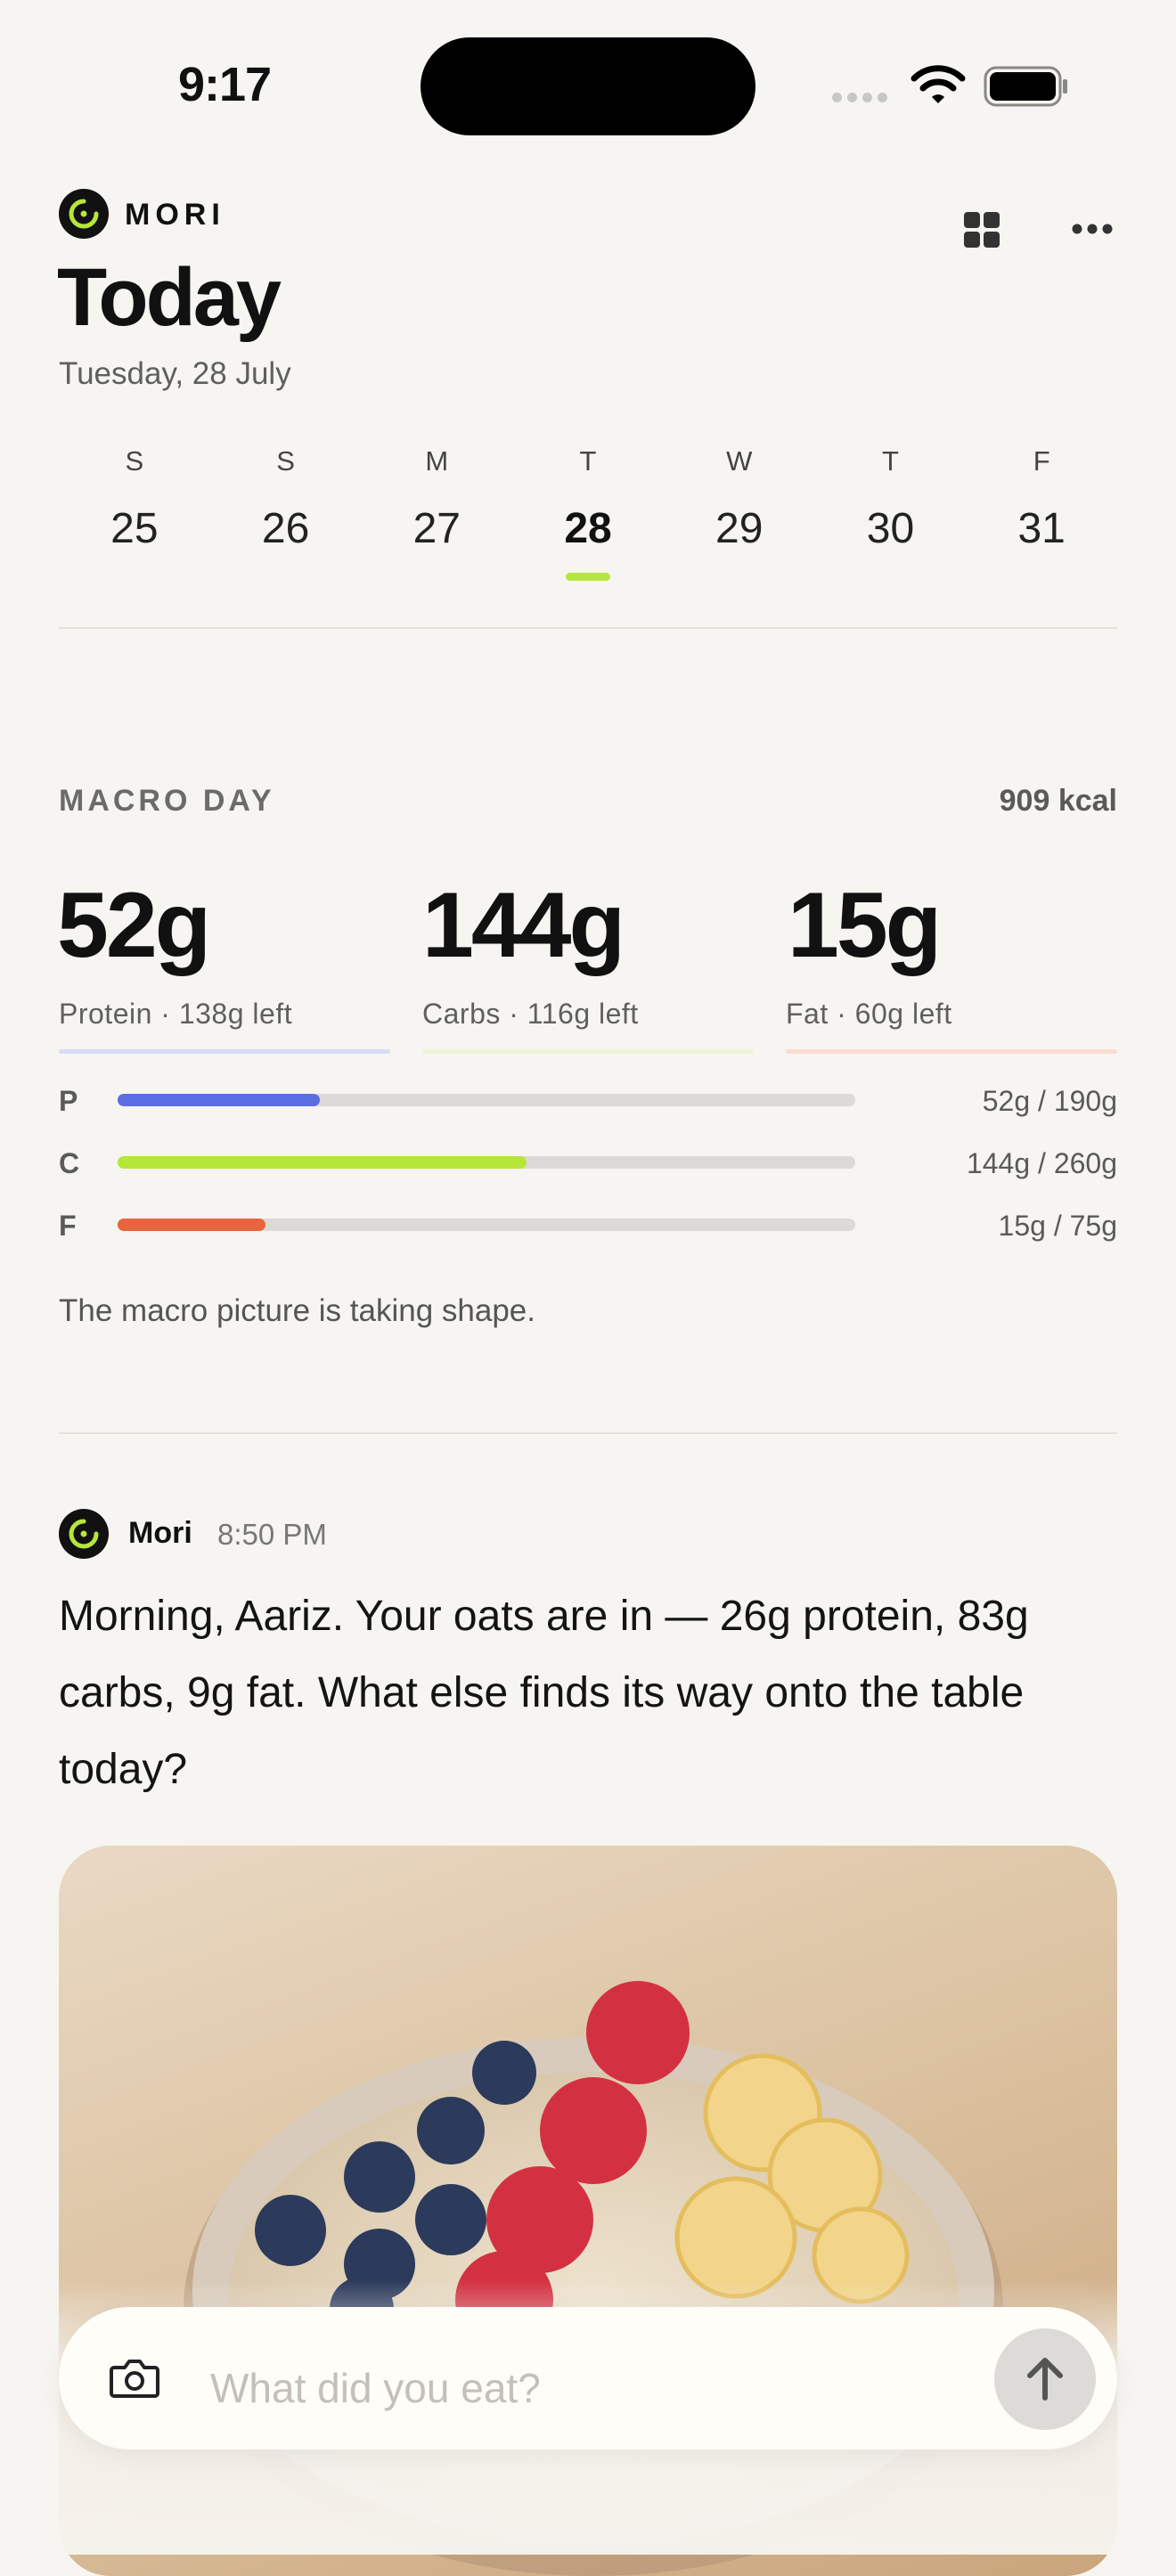 This screenshot has height=2576, width=1176. I want to click on kcal-total: 909 kcal, so click(1058, 801).